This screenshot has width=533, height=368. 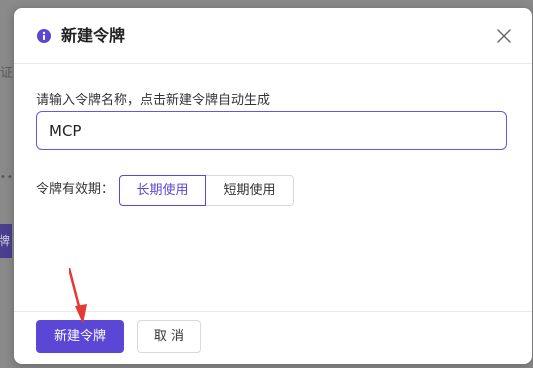 I want to click on info-icon, so click(x=44, y=36).